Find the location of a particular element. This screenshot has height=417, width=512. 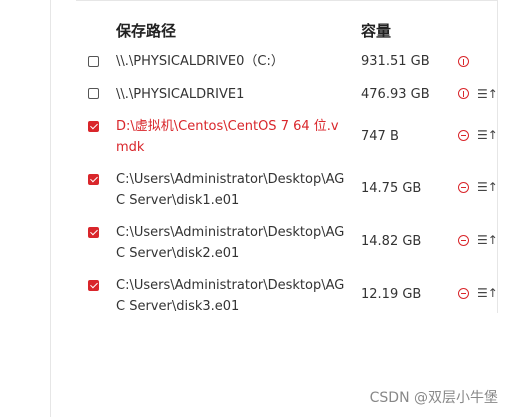

table-row: \\.\PHYSICALDRIVE1 476.93 GB ☰↑ is located at coordinates (250, 94).